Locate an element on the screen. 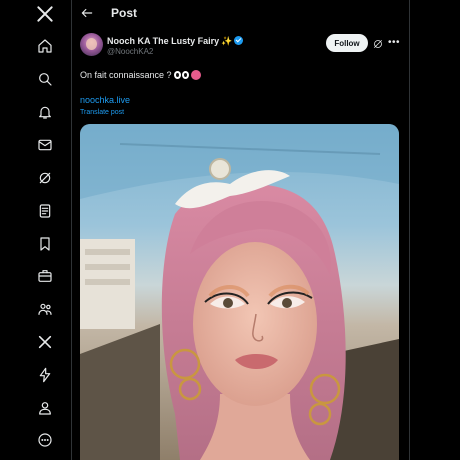 This screenshot has height=460, width=460. page-header: Post is located at coordinates (240, 14).